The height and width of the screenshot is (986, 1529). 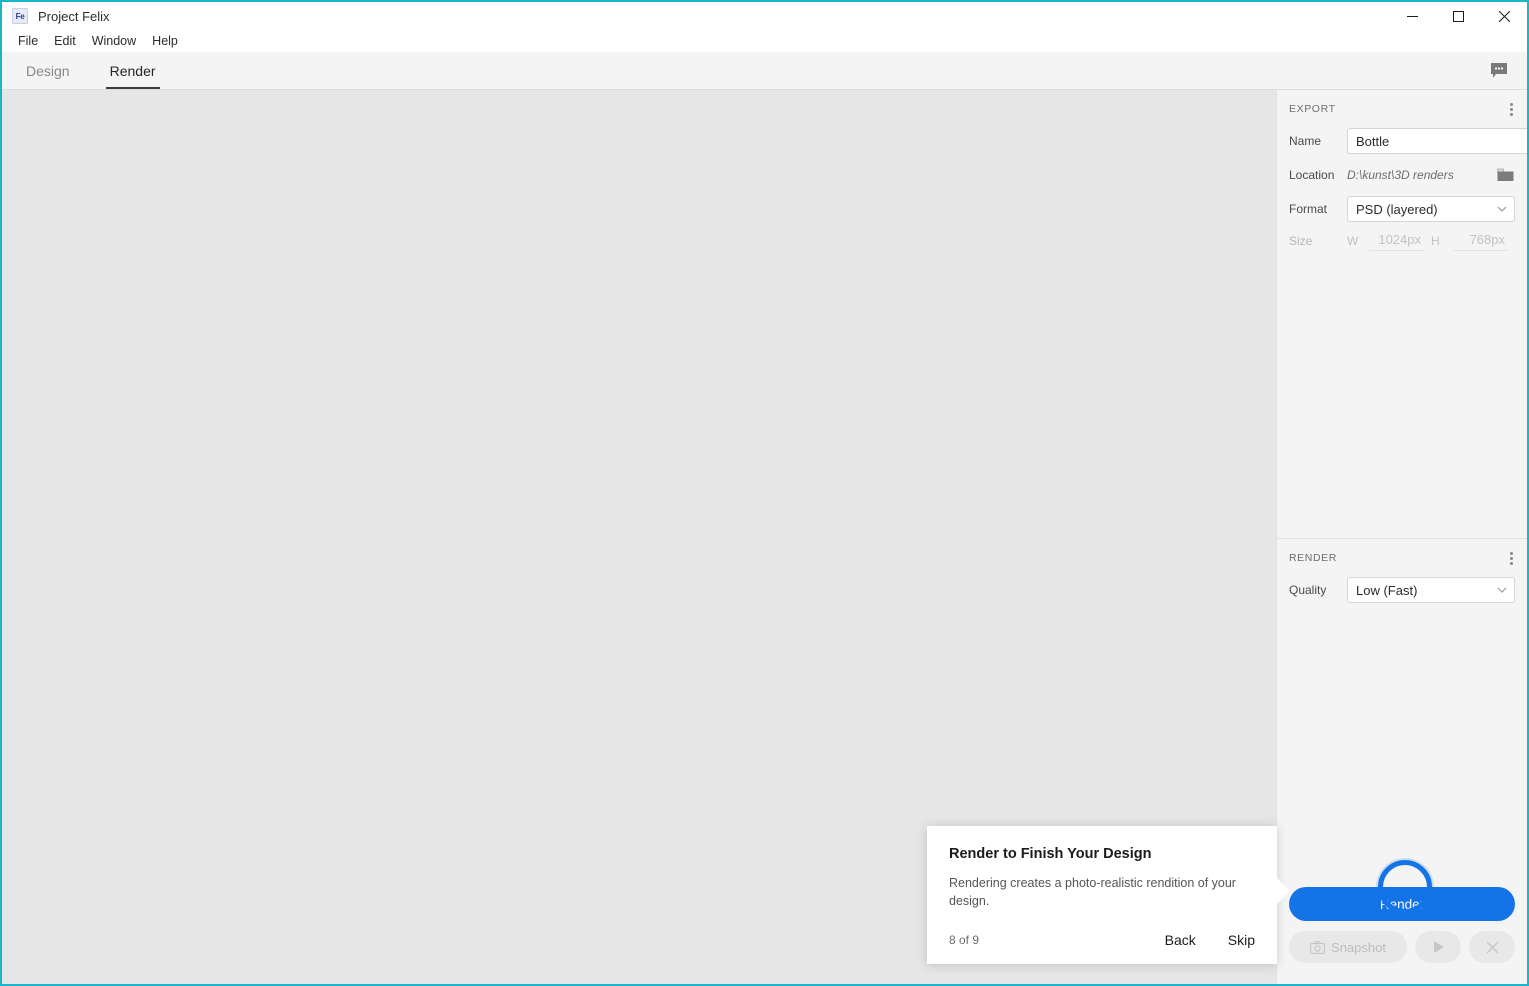 I want to click on export-location-label: Location, so click(x=1312, y=175).